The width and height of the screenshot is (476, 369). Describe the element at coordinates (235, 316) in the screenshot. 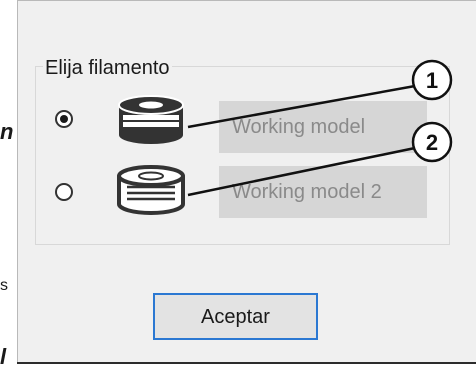

I see `accept-button: Aceptar` at that location.